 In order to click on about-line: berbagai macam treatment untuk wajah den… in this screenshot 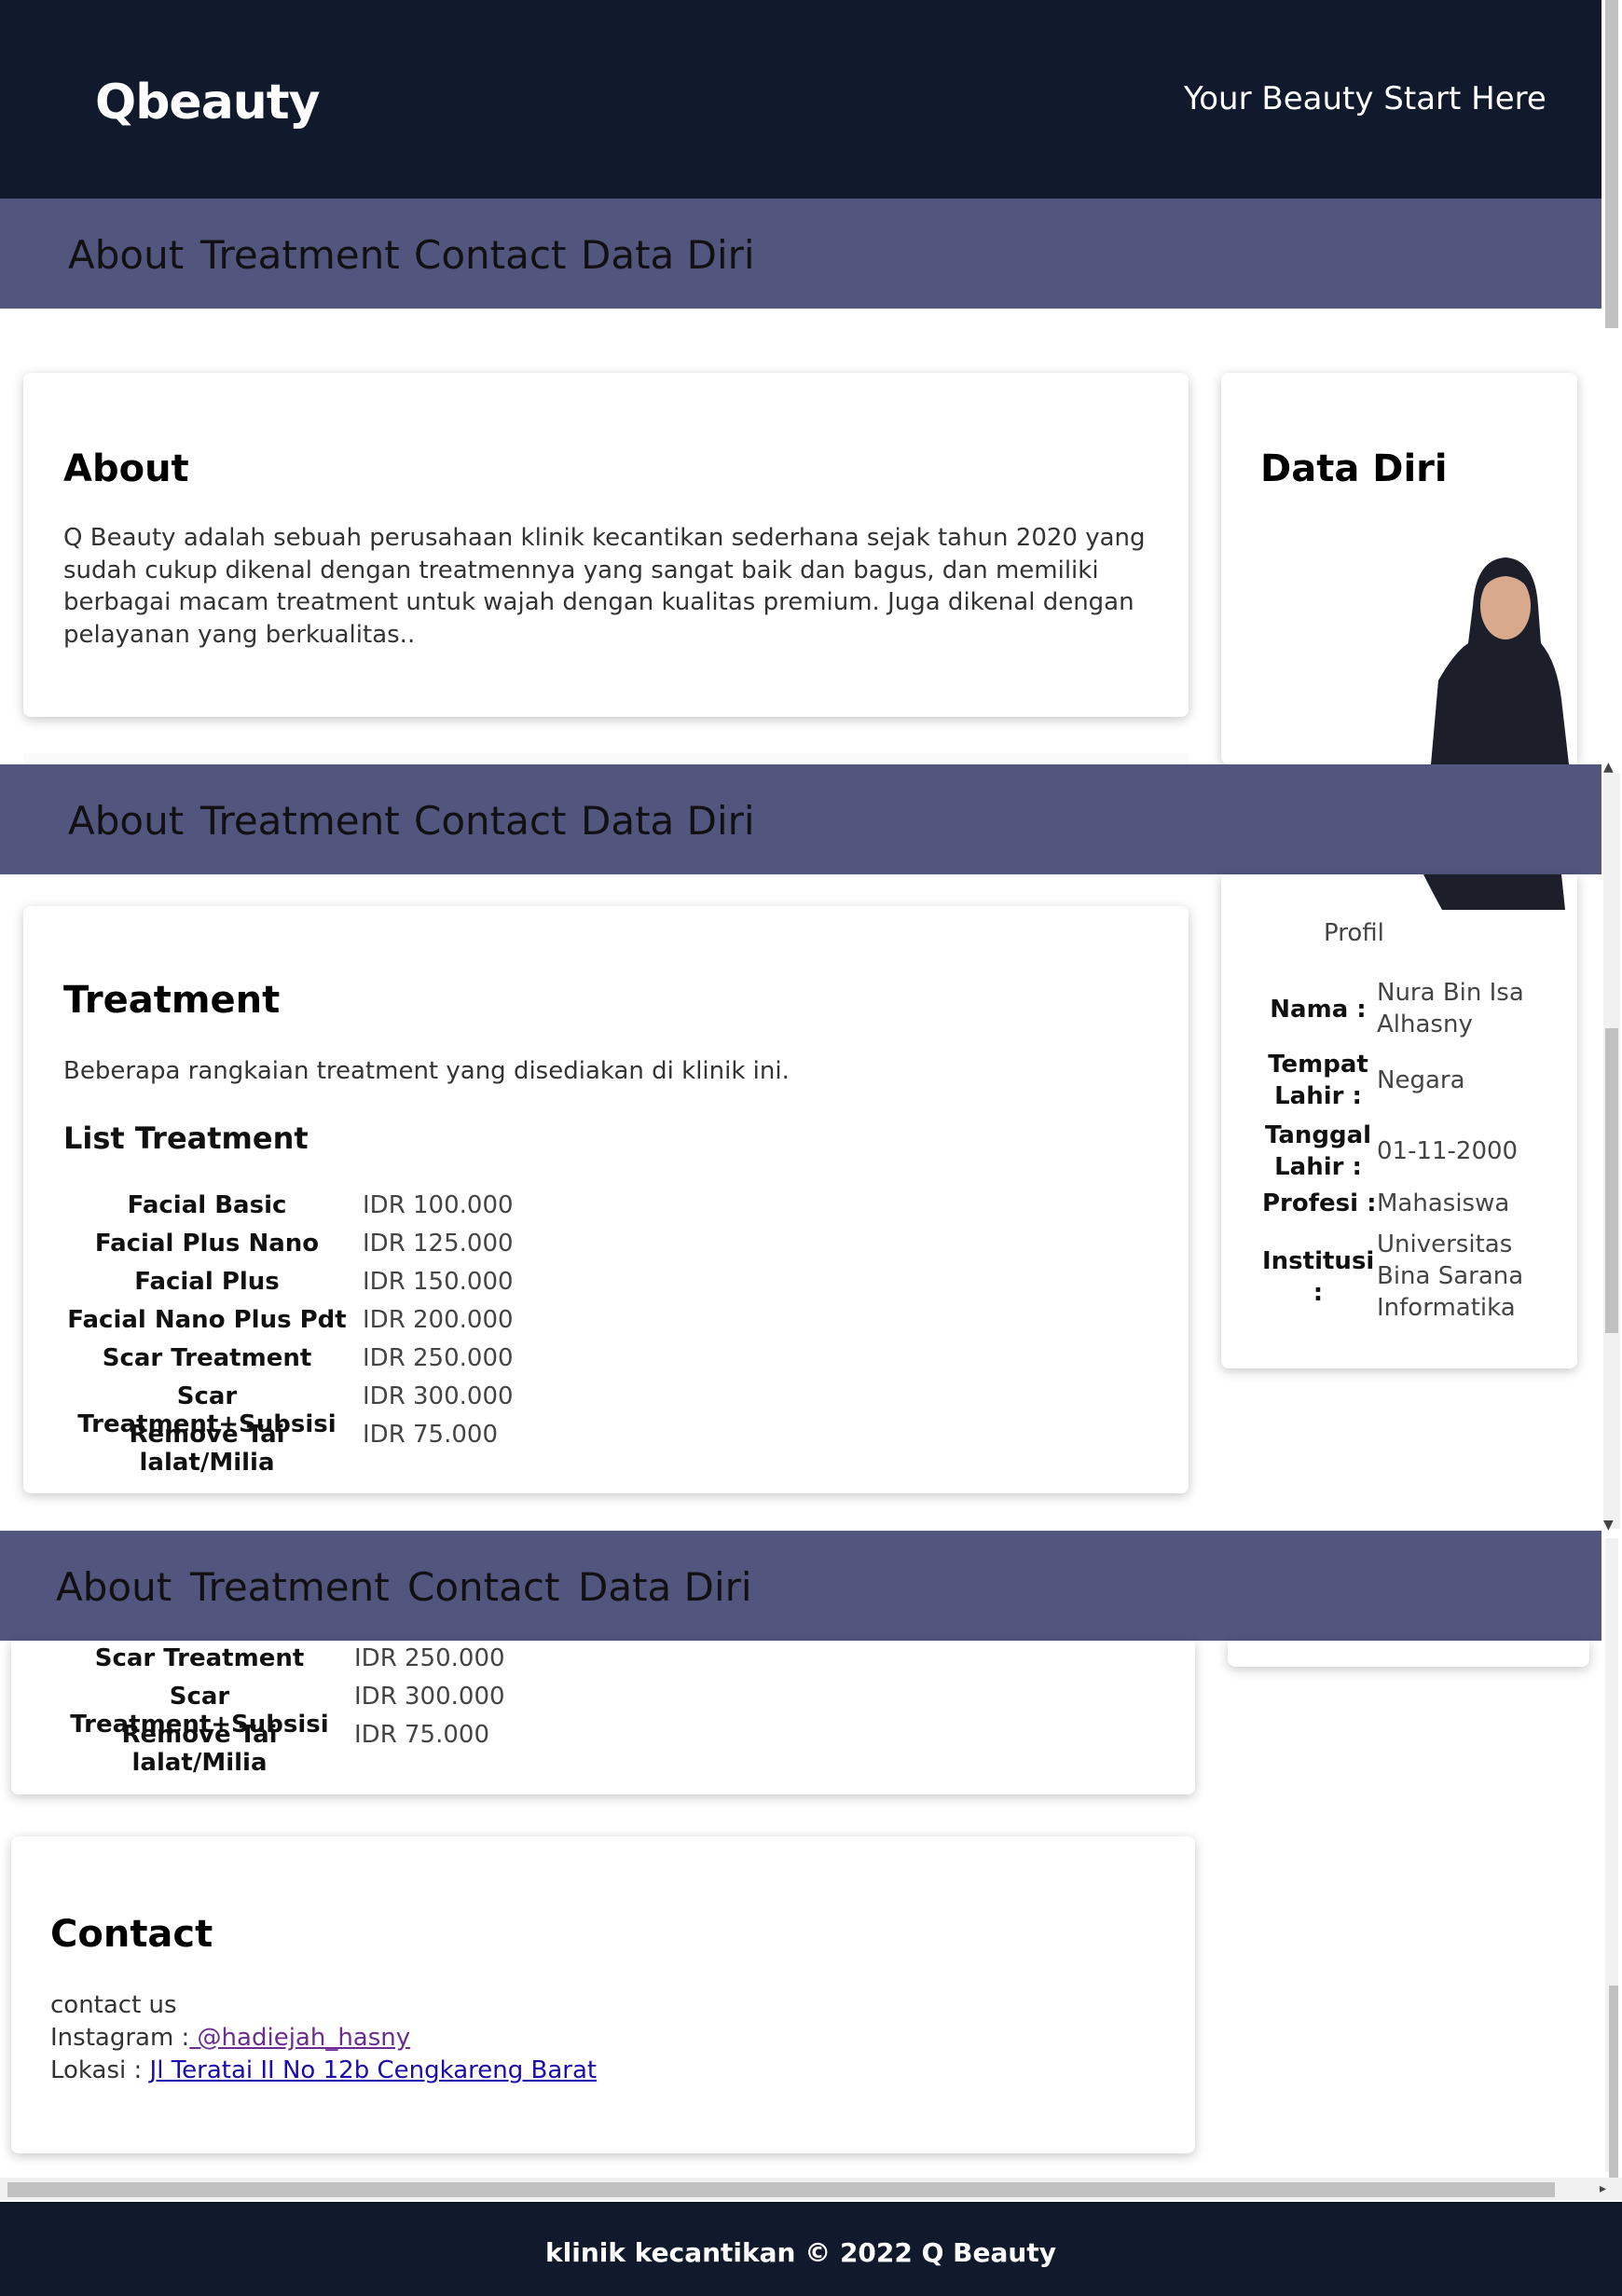, I will do `click(598, 602)`.